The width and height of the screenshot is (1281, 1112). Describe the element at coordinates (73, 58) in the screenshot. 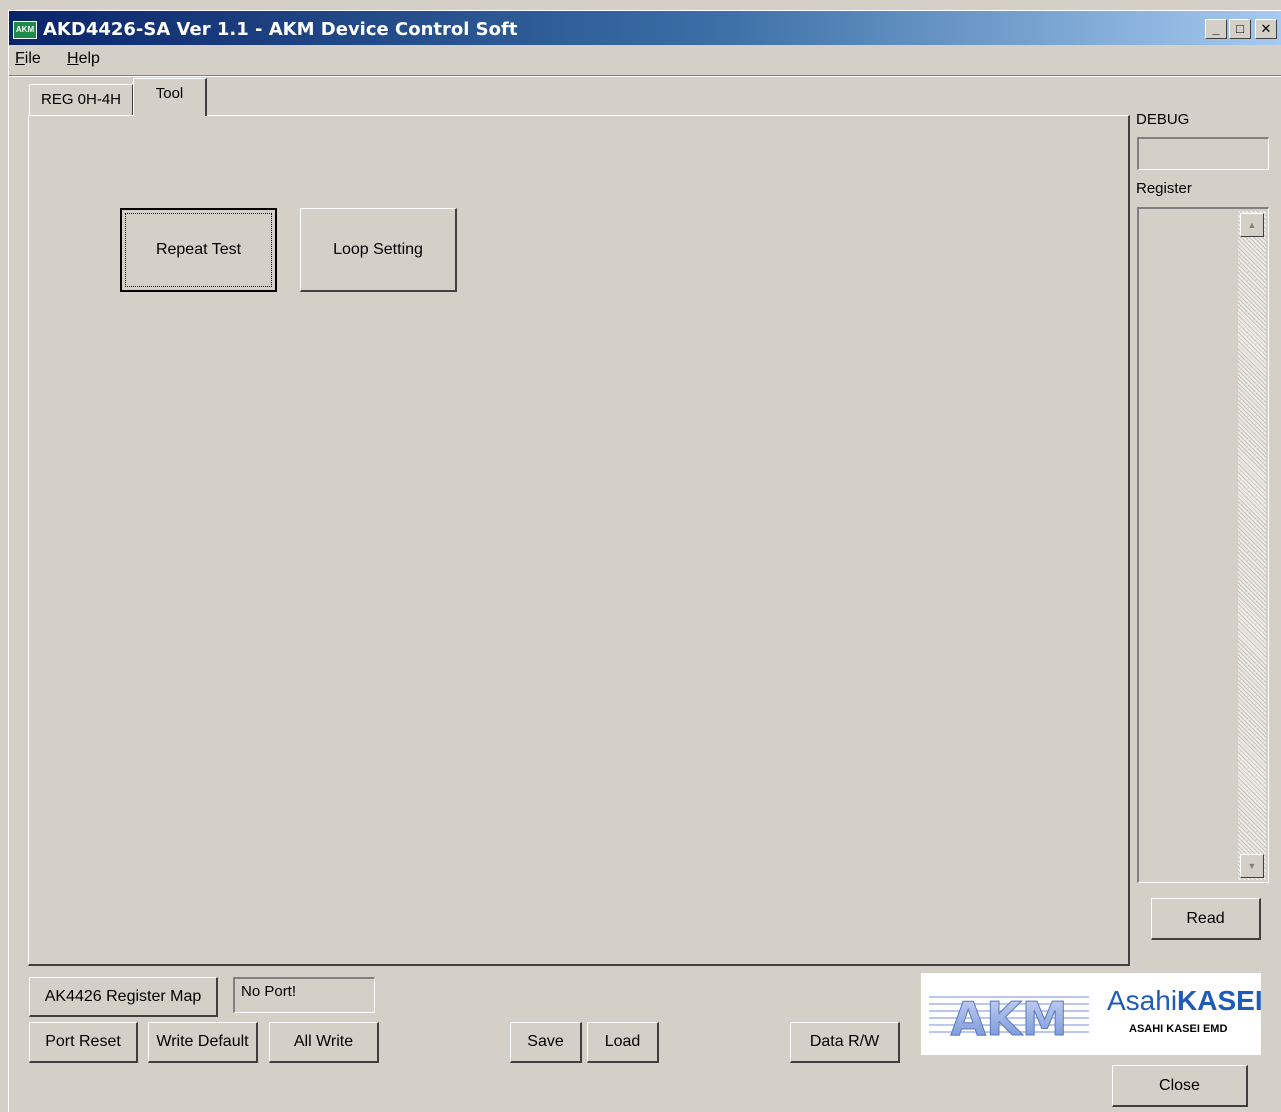

I see `menu-help-accel: H` at that location.